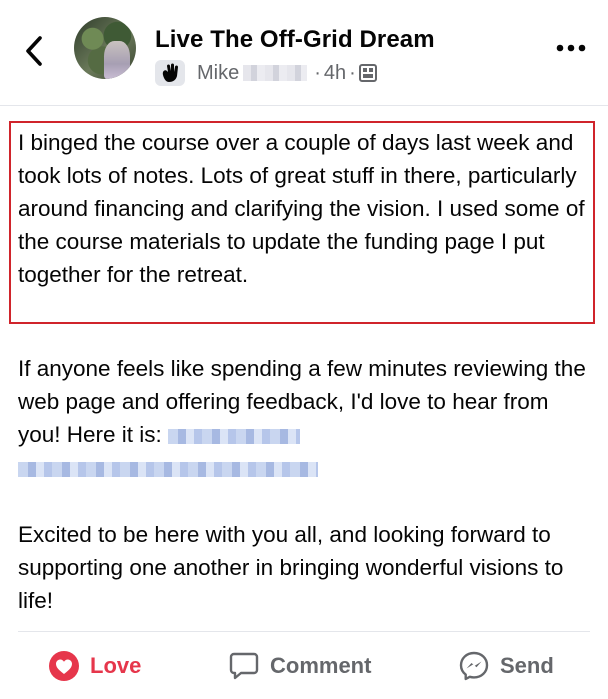  What do you see at coordinates (116, 665) in the screenshot?
I see `love-label: Love` at bounding box center [116, 665].